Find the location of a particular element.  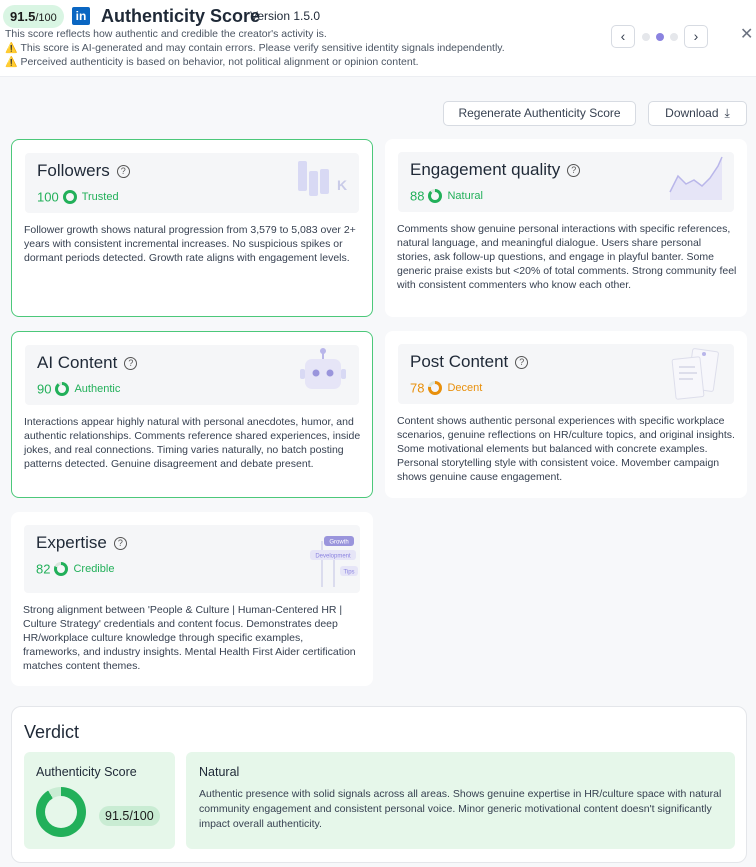

card-header: AI Content? 90 Authentic is located at coordinates (192, 375).